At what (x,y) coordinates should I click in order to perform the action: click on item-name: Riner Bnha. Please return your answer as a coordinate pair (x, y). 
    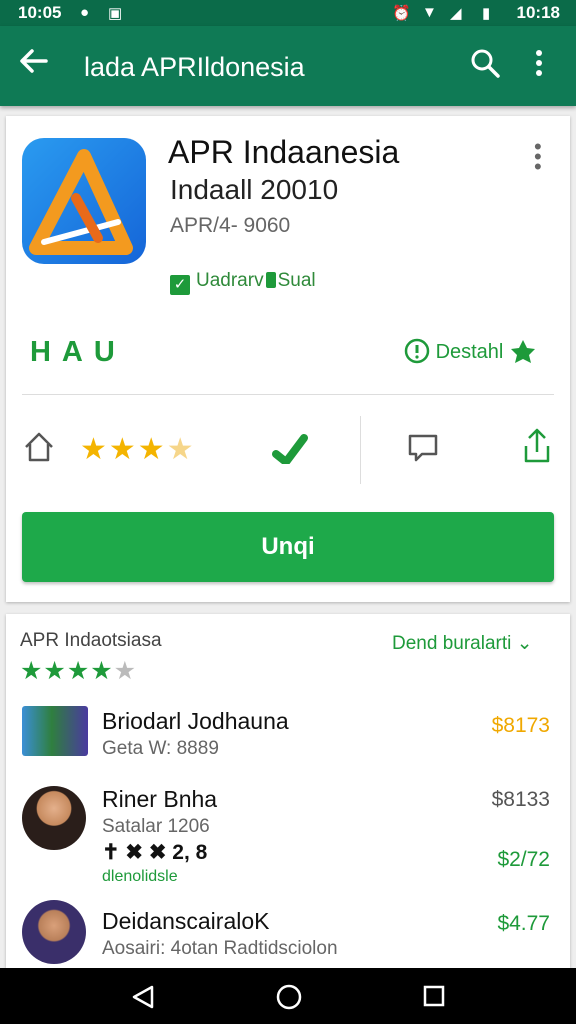
    Looking at the image, I should click on (160, 799).